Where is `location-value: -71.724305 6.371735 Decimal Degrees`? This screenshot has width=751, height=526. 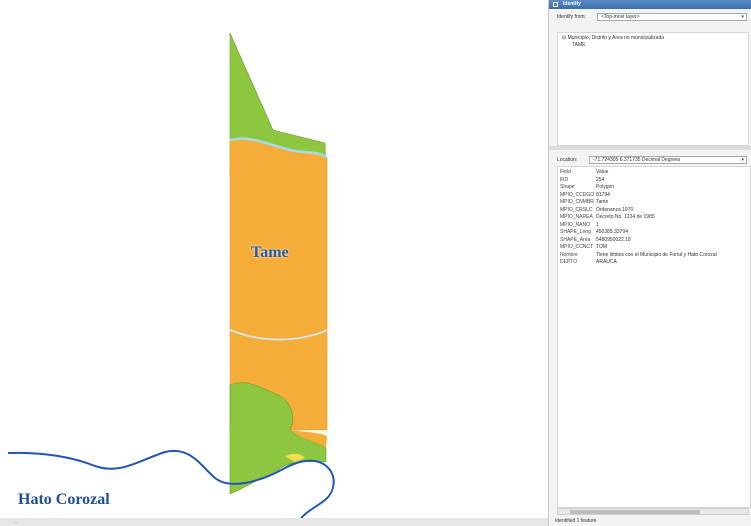
location-value: -71.724305 6.371735 Decimal Degrees is located at coordinates (637, 160).